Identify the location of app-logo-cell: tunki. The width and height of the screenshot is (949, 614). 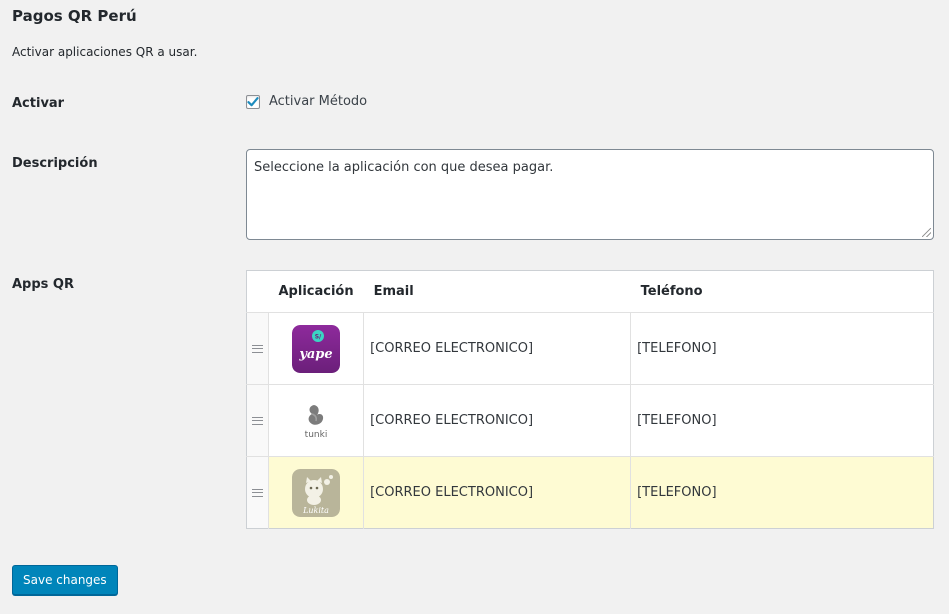
(315, 420).